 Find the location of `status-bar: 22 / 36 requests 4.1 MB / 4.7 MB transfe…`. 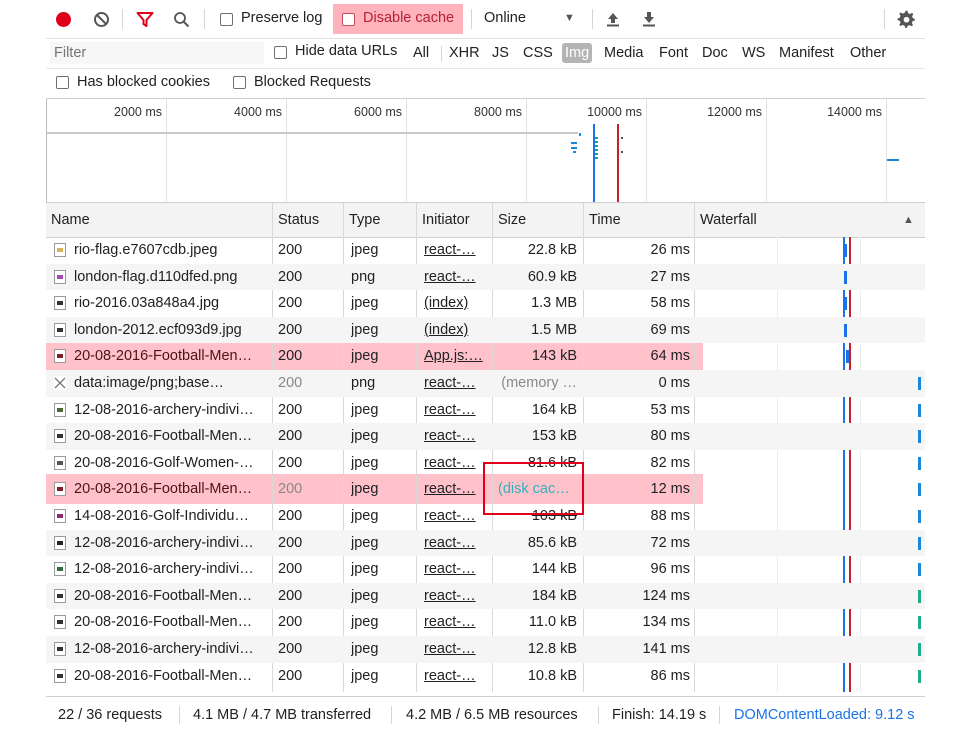

status-bar: 22 / 36 requests 4.1 MB / 4.7 MB transfe… is located at coordinates (485, 714).